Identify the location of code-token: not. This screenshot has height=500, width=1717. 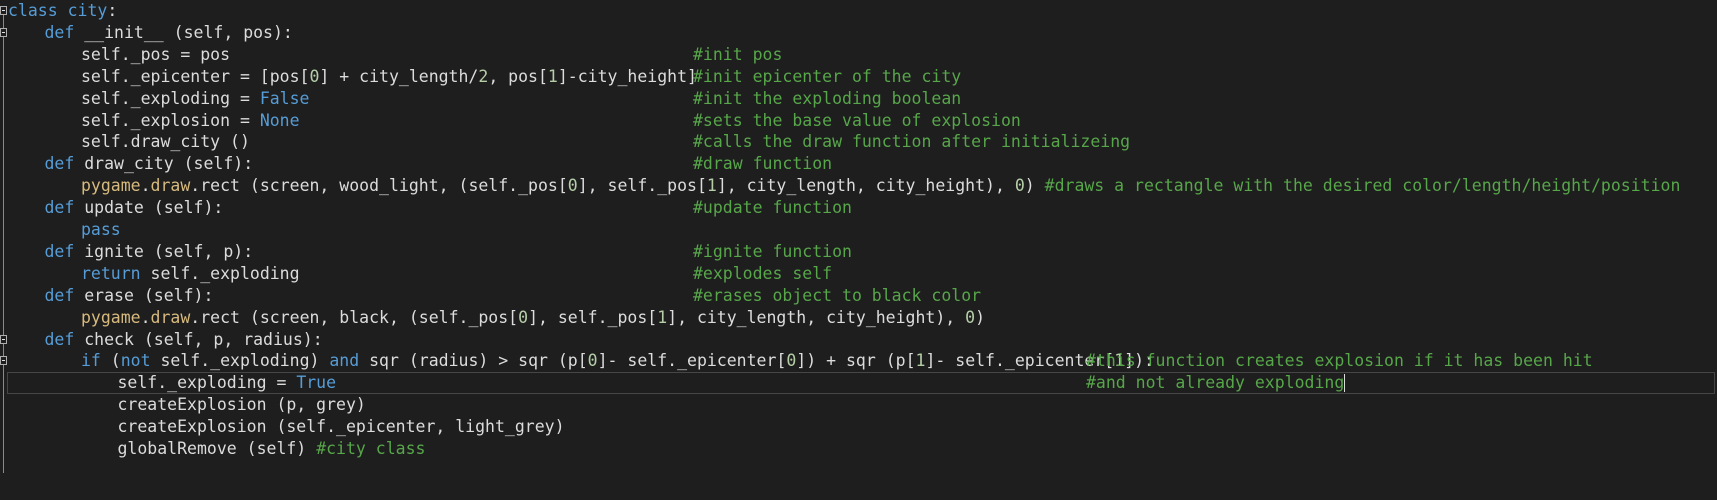
(135, 361).